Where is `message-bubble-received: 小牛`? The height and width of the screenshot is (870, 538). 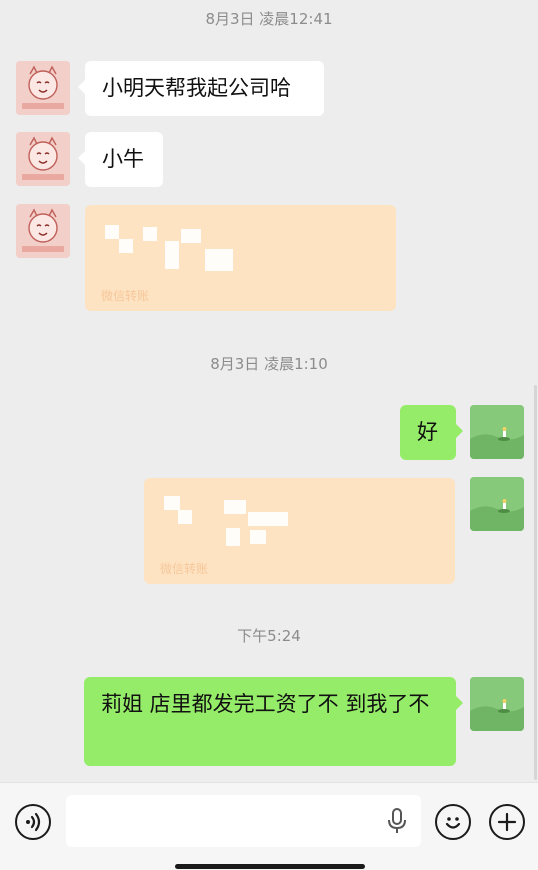 message-bubble-received: 小牛 is located at coordinates (120, 159).